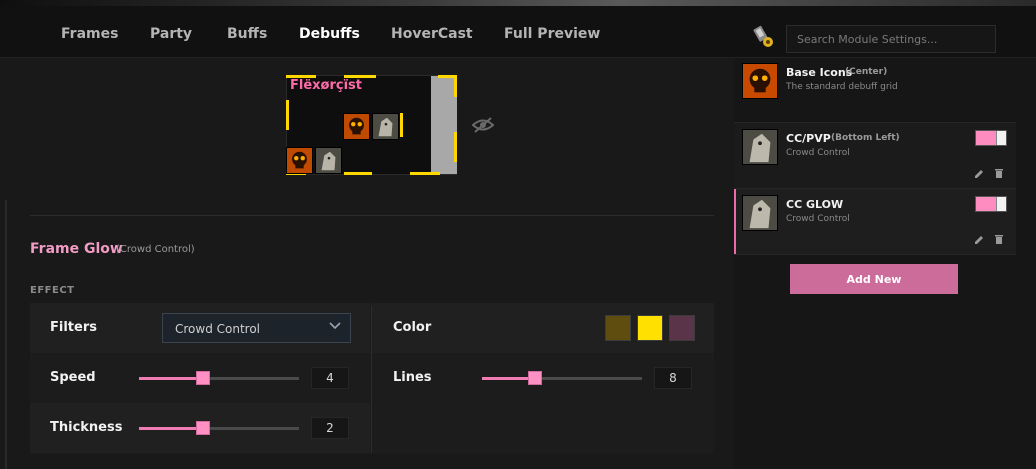  Describe the element at coordinates (330, 378) in the screenshot. I see `speed-value: 4` at that location.